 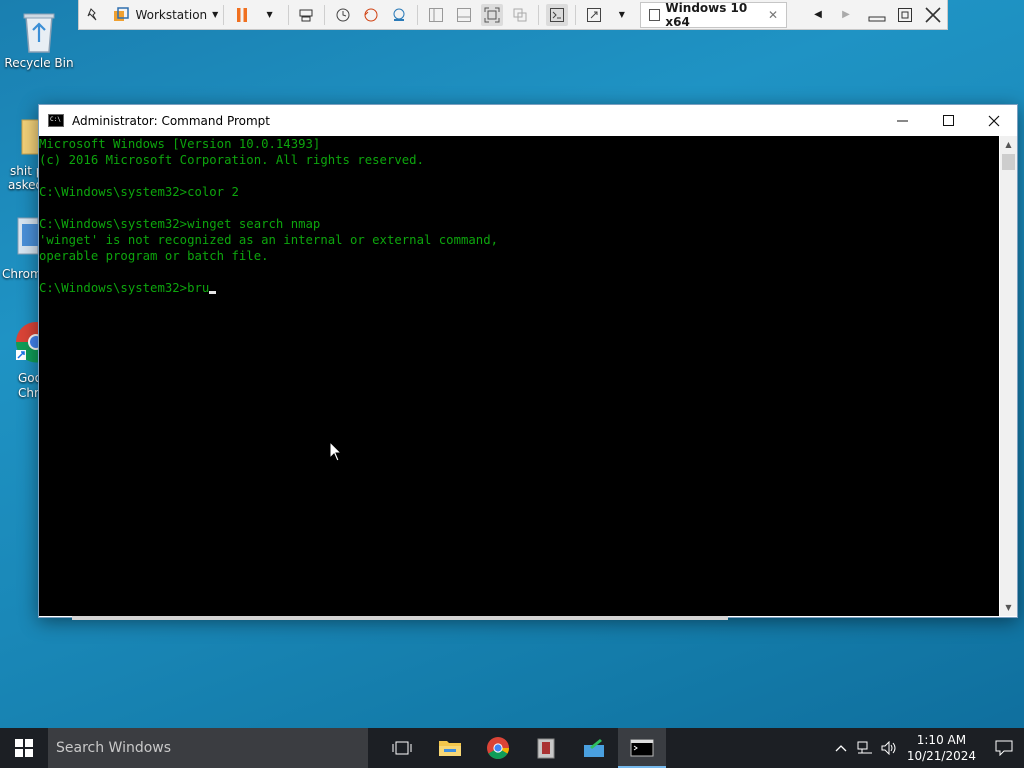 I want to click on vertical-scrollbar: ▲ ▼, so click(x=1008, y=376).